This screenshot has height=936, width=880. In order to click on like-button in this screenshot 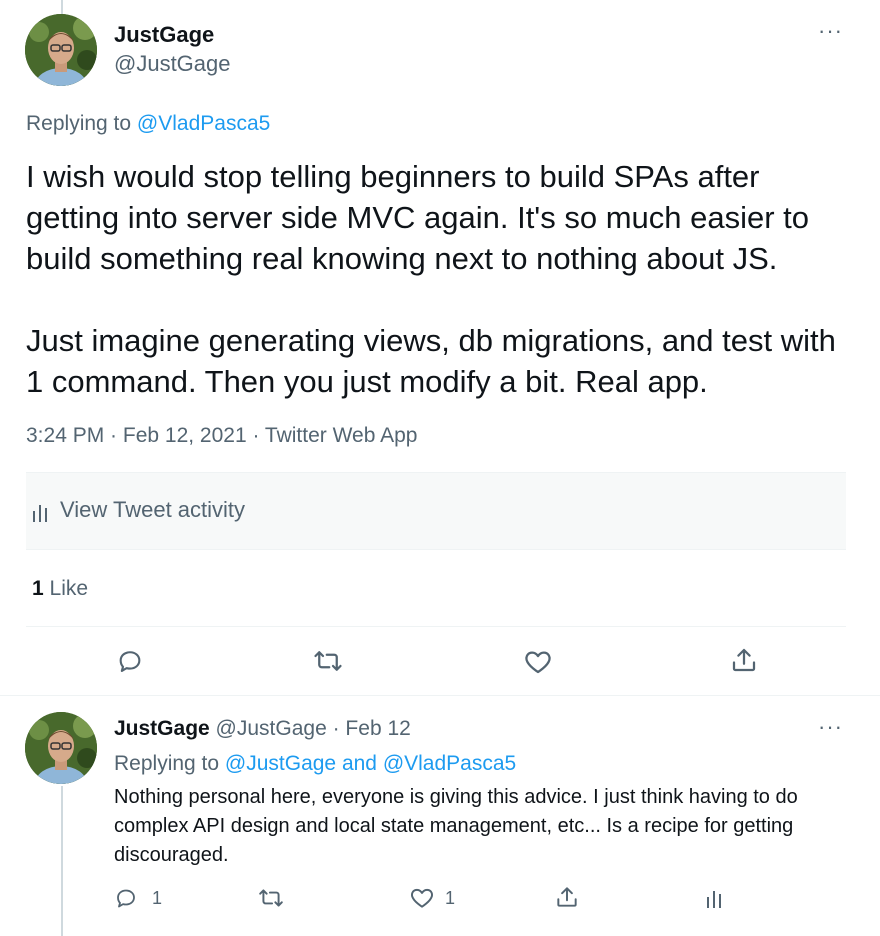, I will do `click(538, 662)`.